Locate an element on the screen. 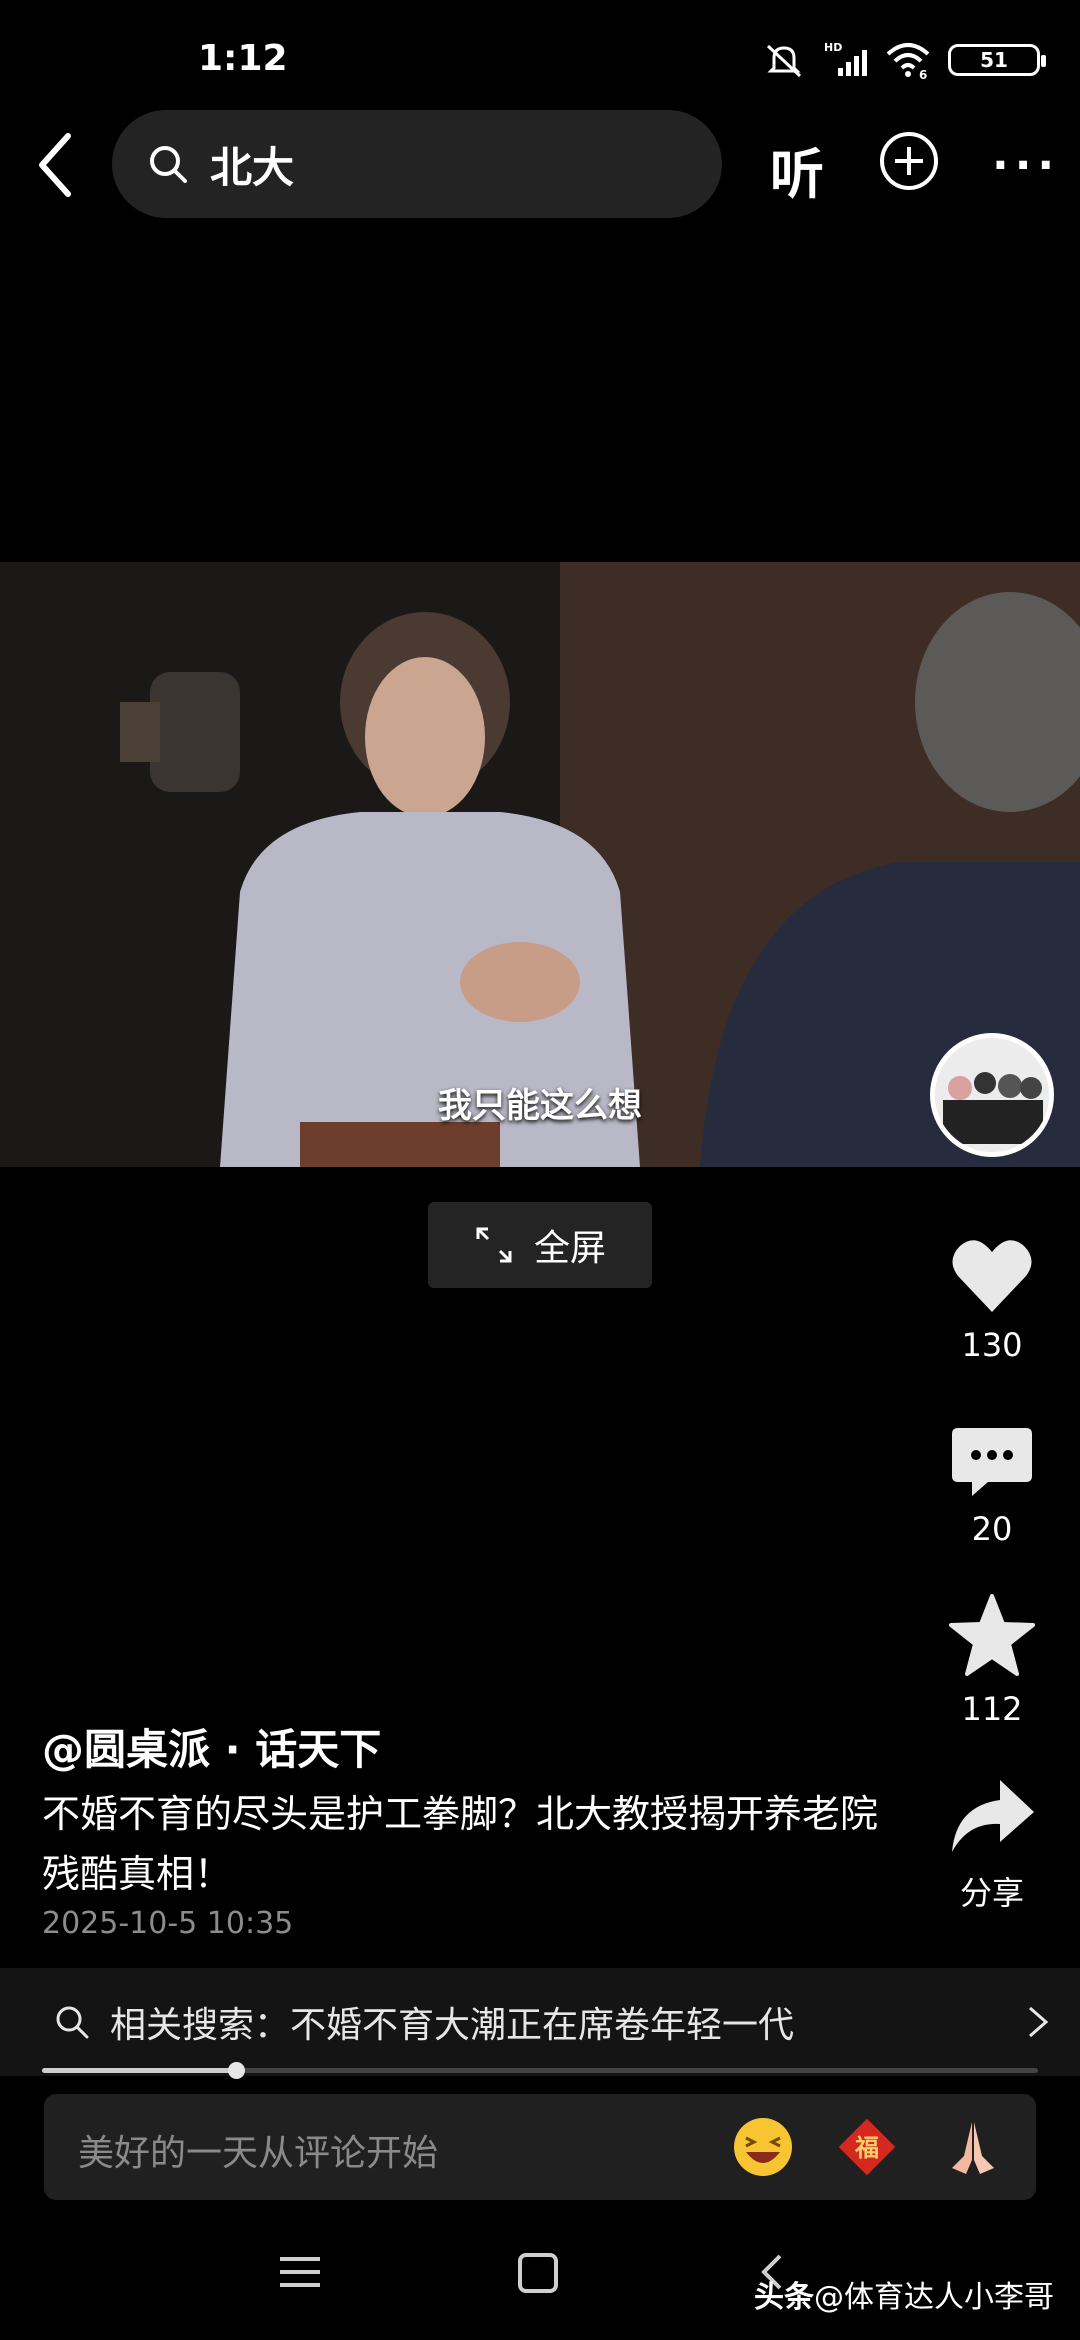  favorite-count: 112 is located at coordinates (992, 1709).